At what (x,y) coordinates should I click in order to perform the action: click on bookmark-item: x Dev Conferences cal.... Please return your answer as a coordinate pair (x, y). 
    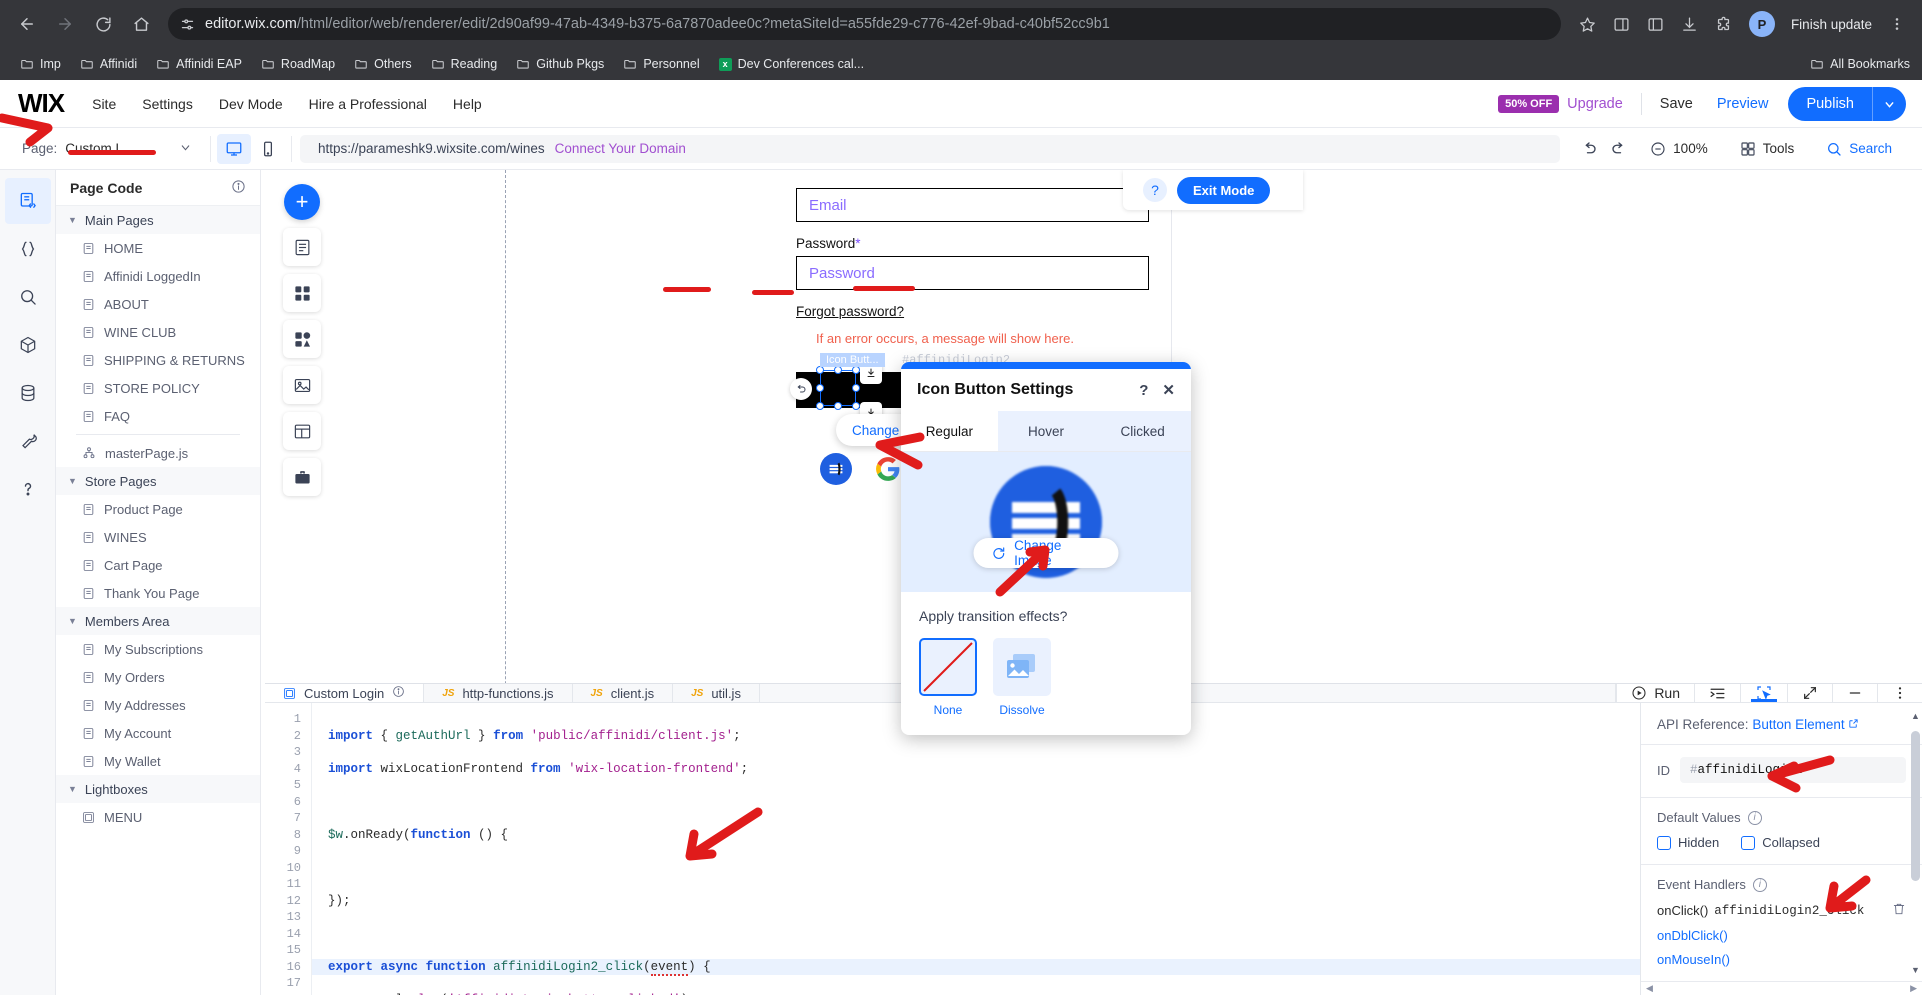
    Looking at the image, I should click on (791, 64).